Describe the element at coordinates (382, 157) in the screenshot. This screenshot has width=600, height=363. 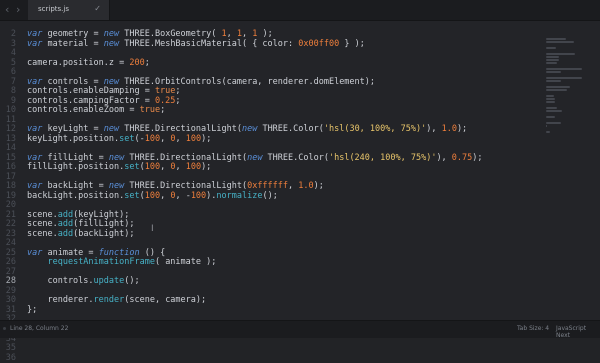
I see `code-token: 'hsl(240, 100%, 75%)'` at that location.